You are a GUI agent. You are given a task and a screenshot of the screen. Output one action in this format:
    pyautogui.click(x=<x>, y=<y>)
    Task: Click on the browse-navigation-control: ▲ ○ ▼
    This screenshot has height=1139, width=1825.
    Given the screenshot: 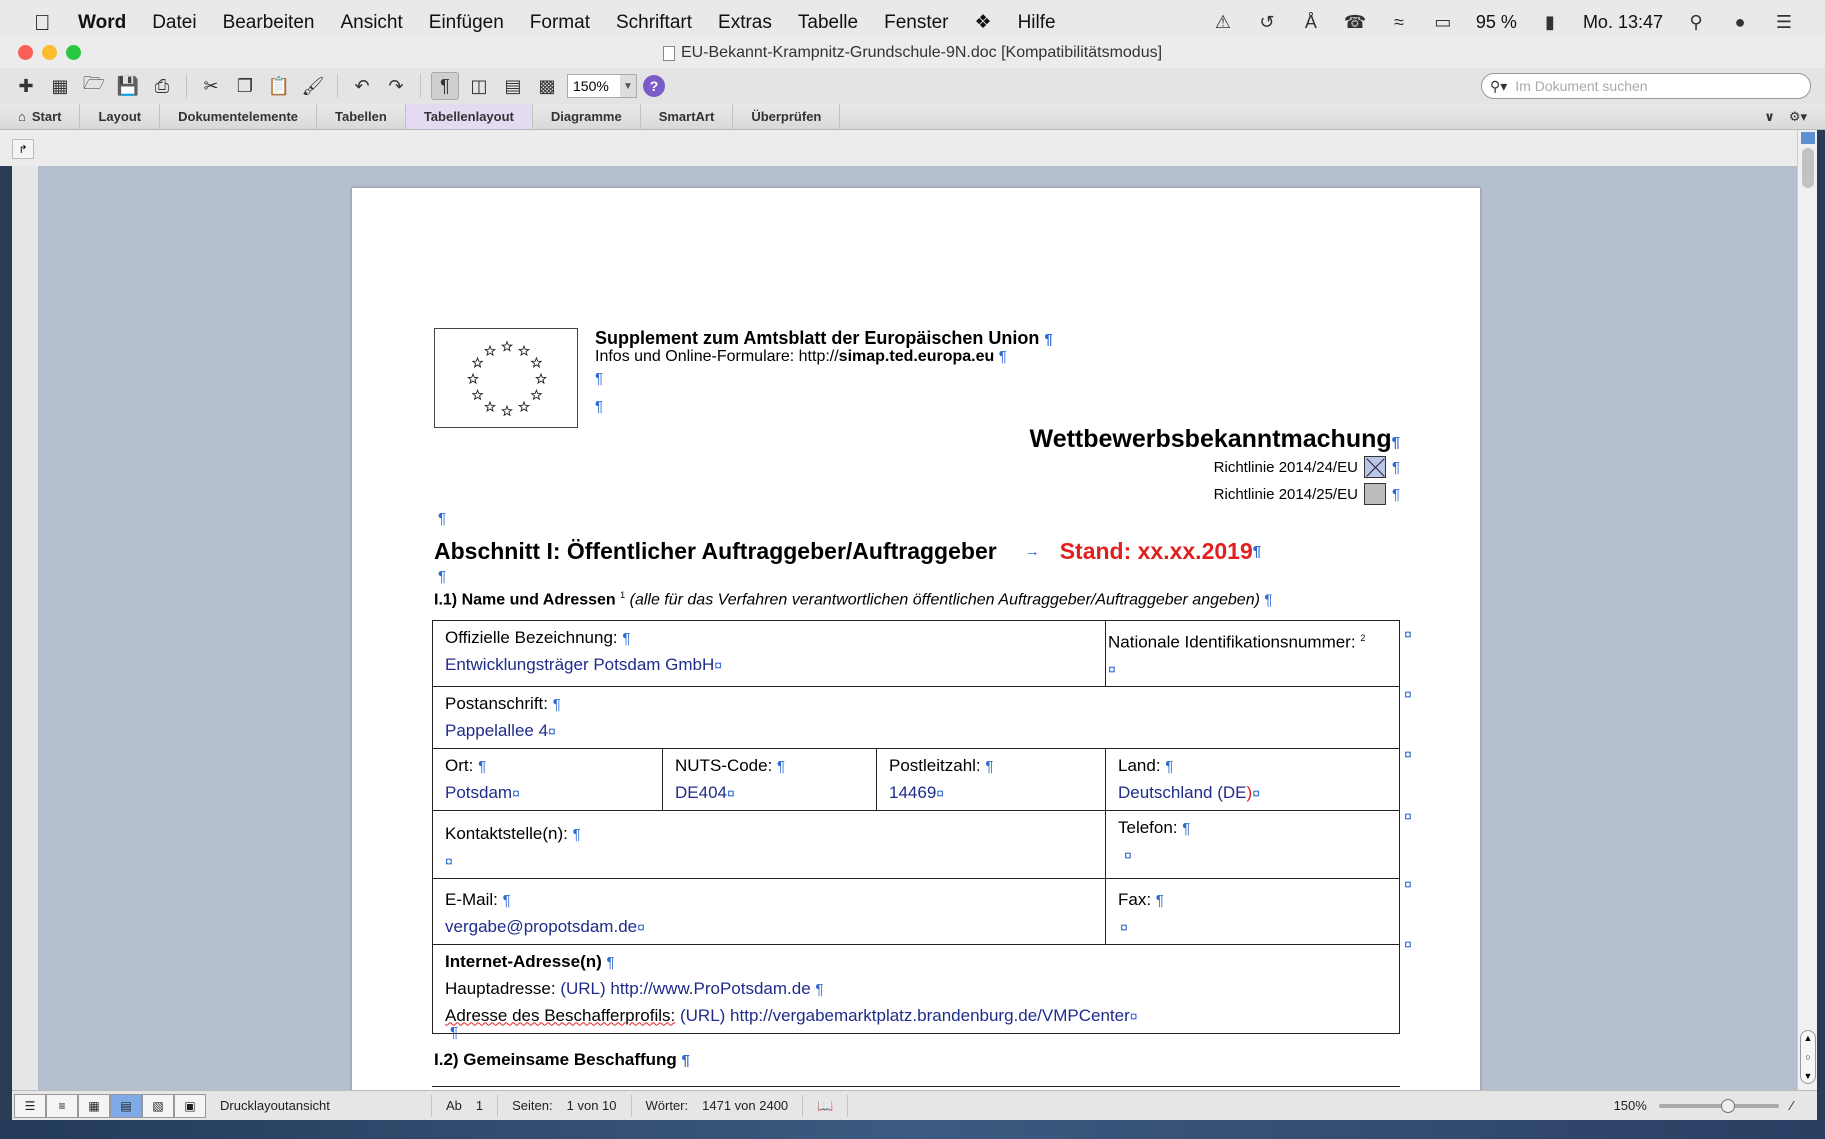 What is the action you would take?
    pyautogui.click(x=1808, y=1057)
    